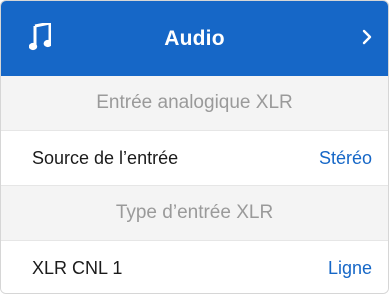  What do you see at coordinates (345, 158) in the screenshot?
I see `input-source-value: Stéréo` at bounding box center [345, 158].